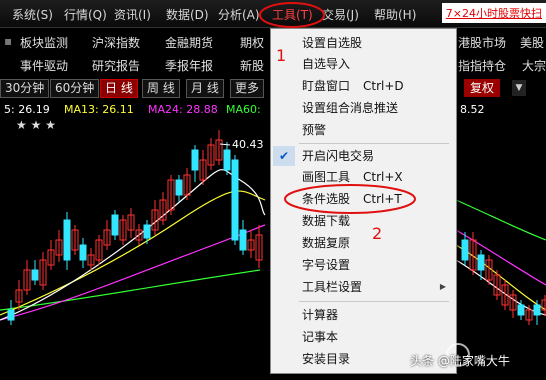 The width and height of the screenshot is (546, 380). I want to click on promo-link: 7×24小时股票快扫, so click(493, 13).